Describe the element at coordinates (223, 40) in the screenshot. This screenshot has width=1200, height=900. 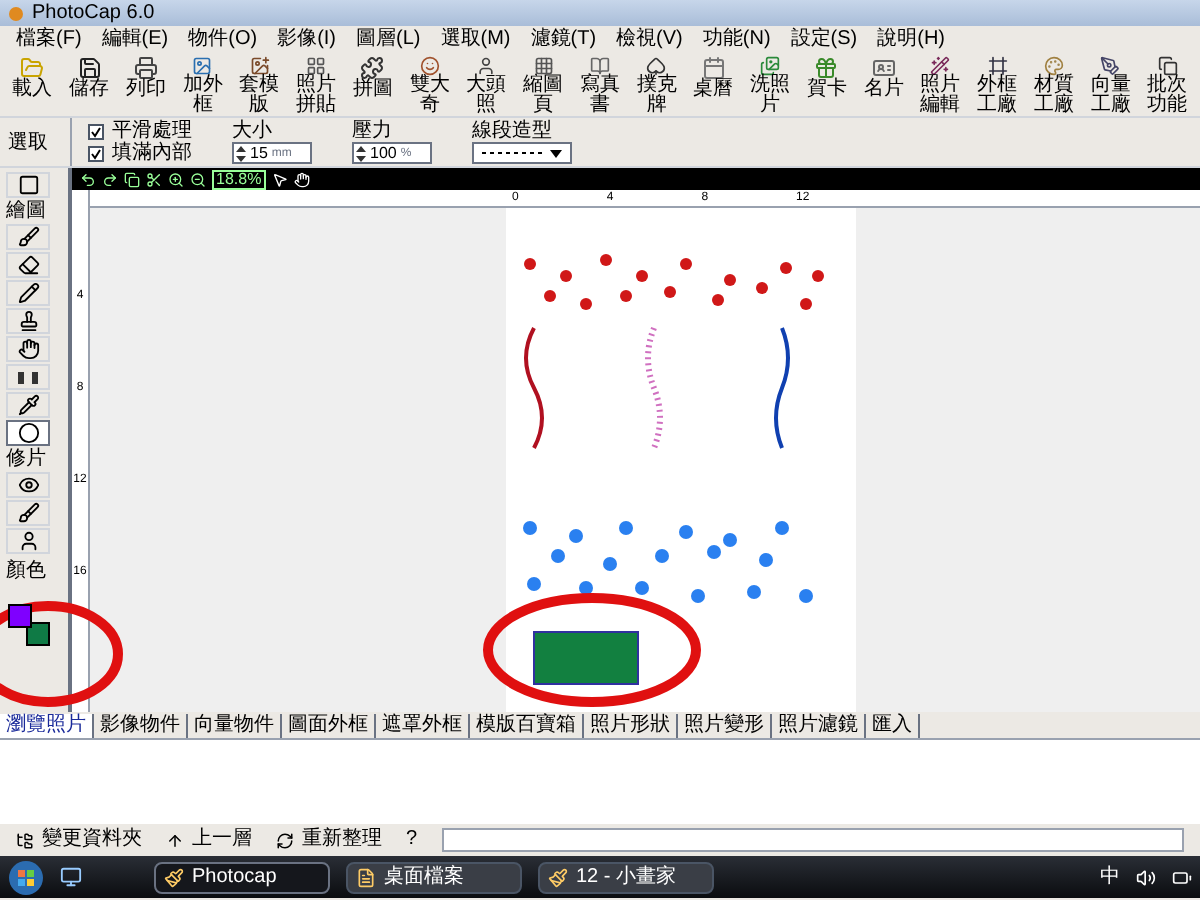
I see `menu-item: 物件(O)` at that location.